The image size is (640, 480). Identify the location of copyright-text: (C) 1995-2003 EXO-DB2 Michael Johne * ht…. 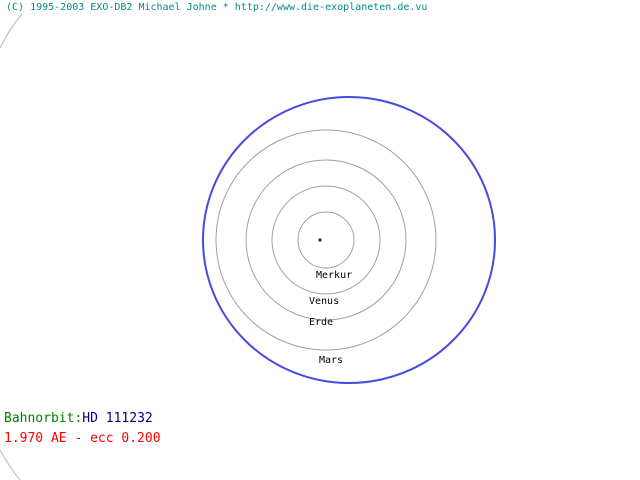
(217, 7).